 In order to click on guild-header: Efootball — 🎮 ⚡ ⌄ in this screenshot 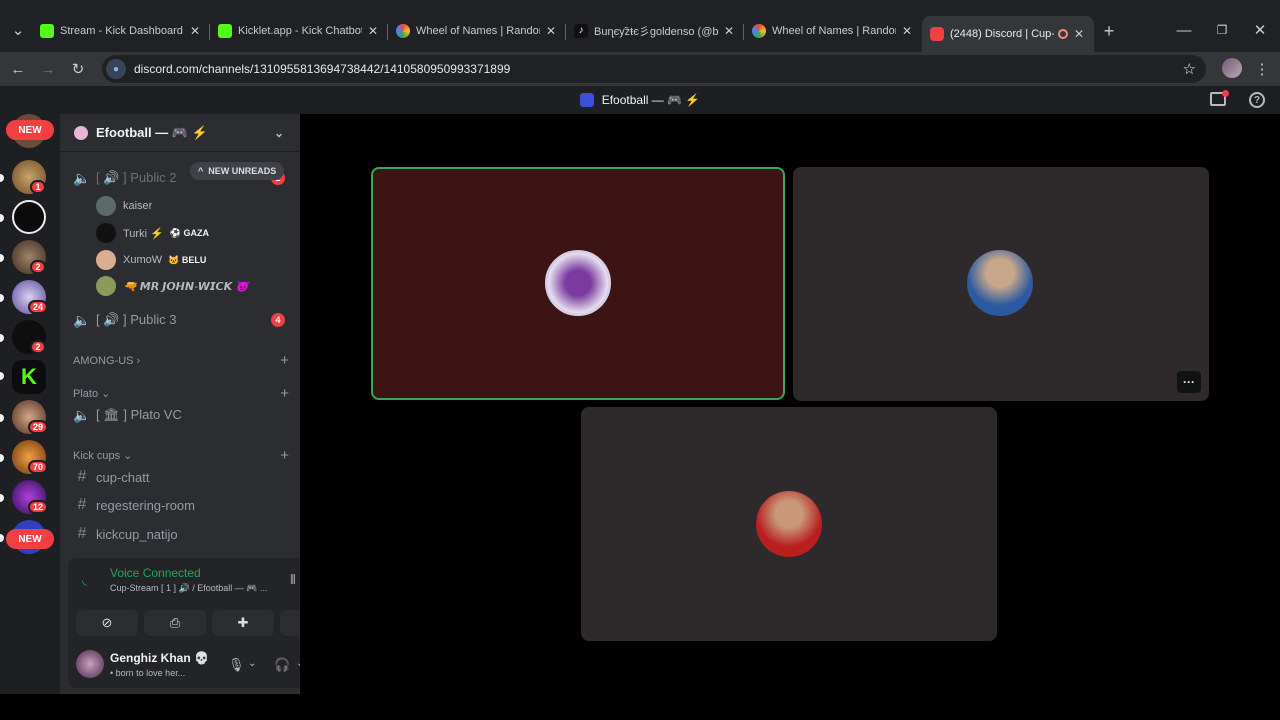, I will do `click(180, 133)`.